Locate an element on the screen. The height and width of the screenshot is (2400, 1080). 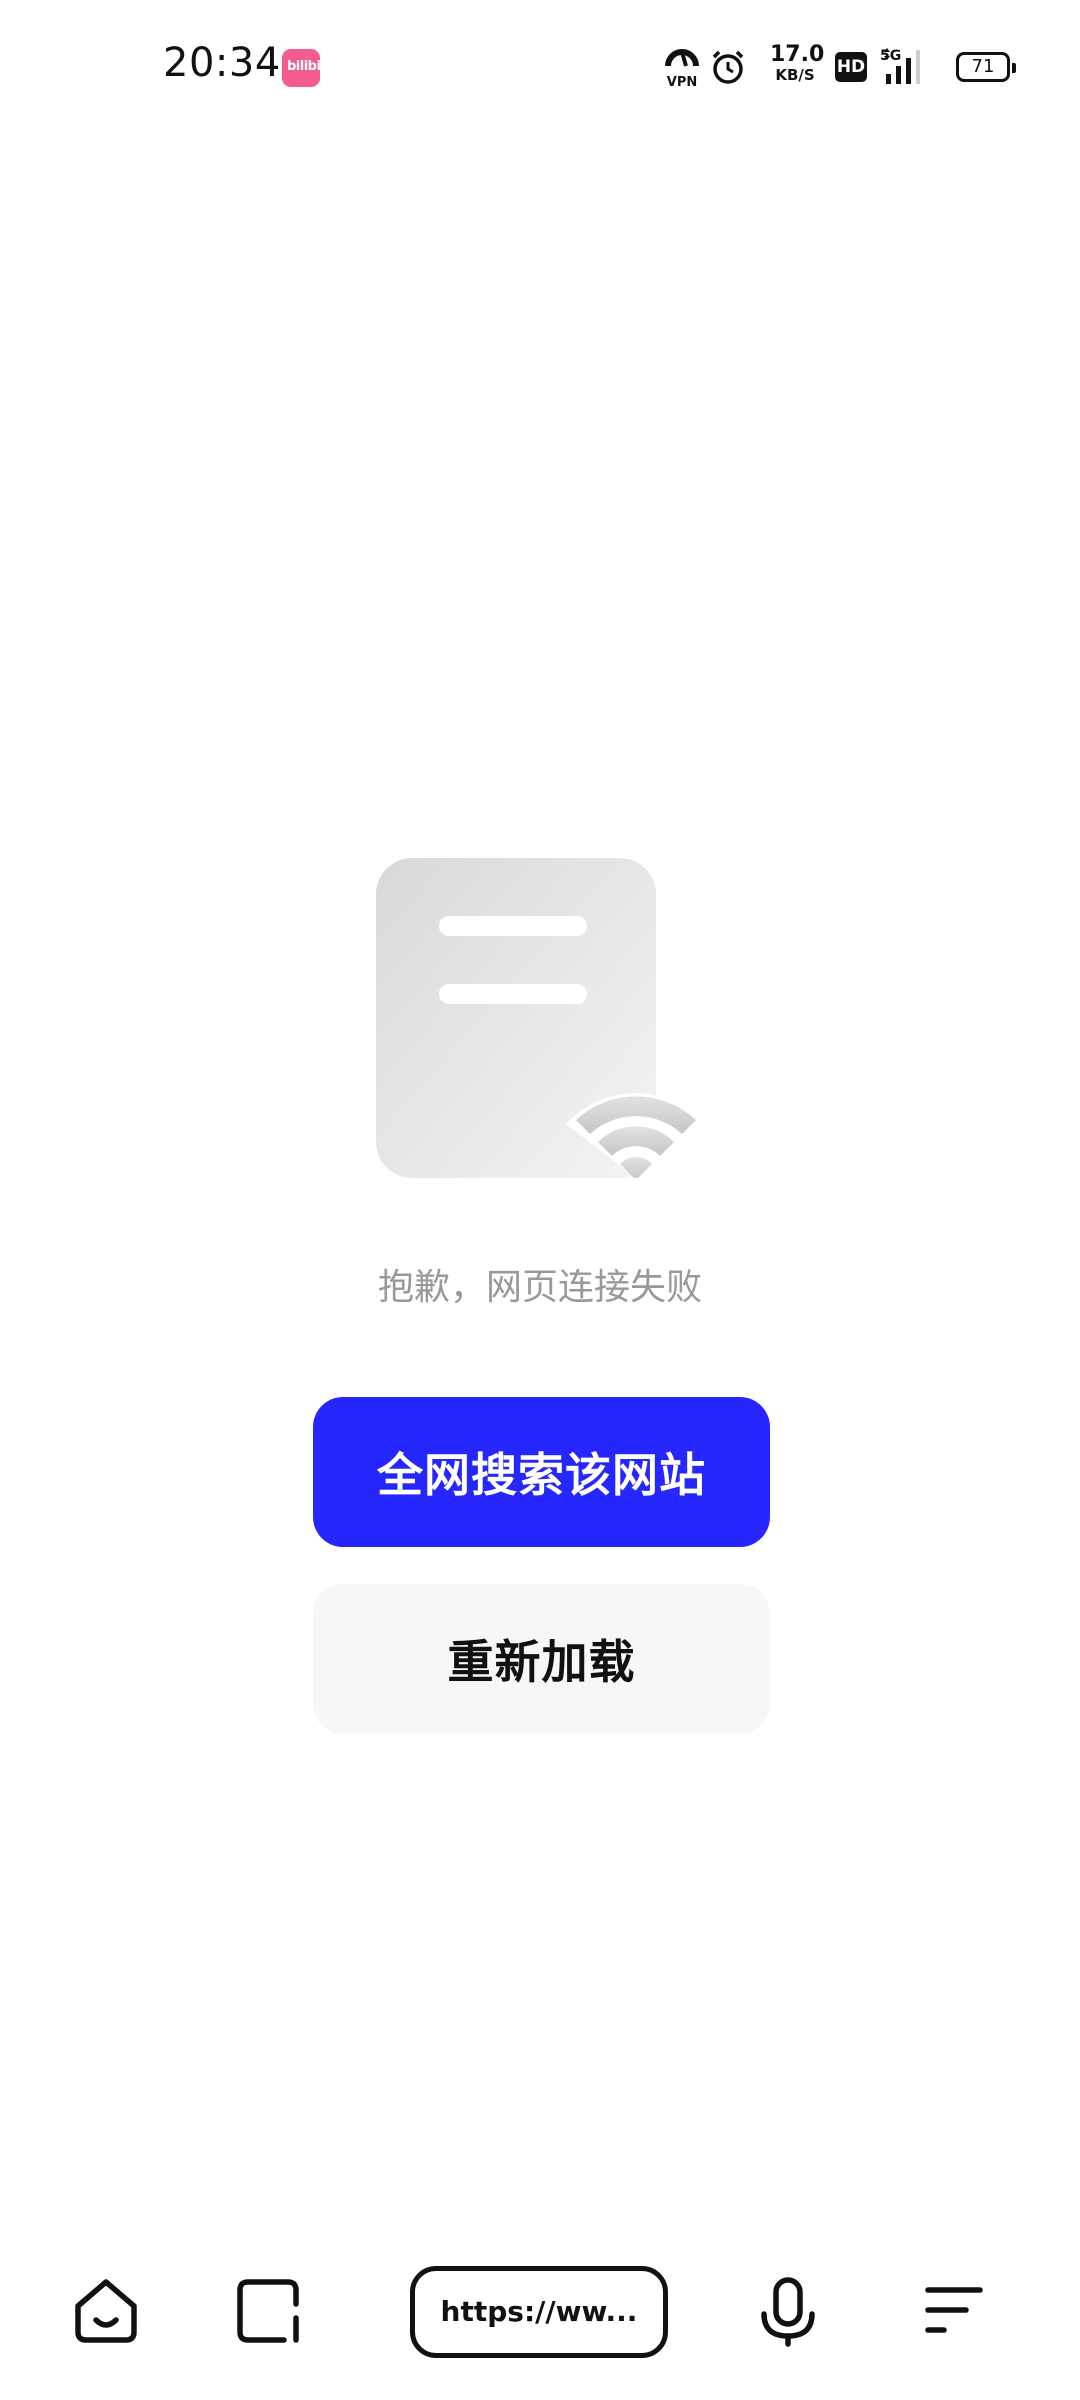
bilibili-badge-text: bilibili is located at coordinates (308, 66).